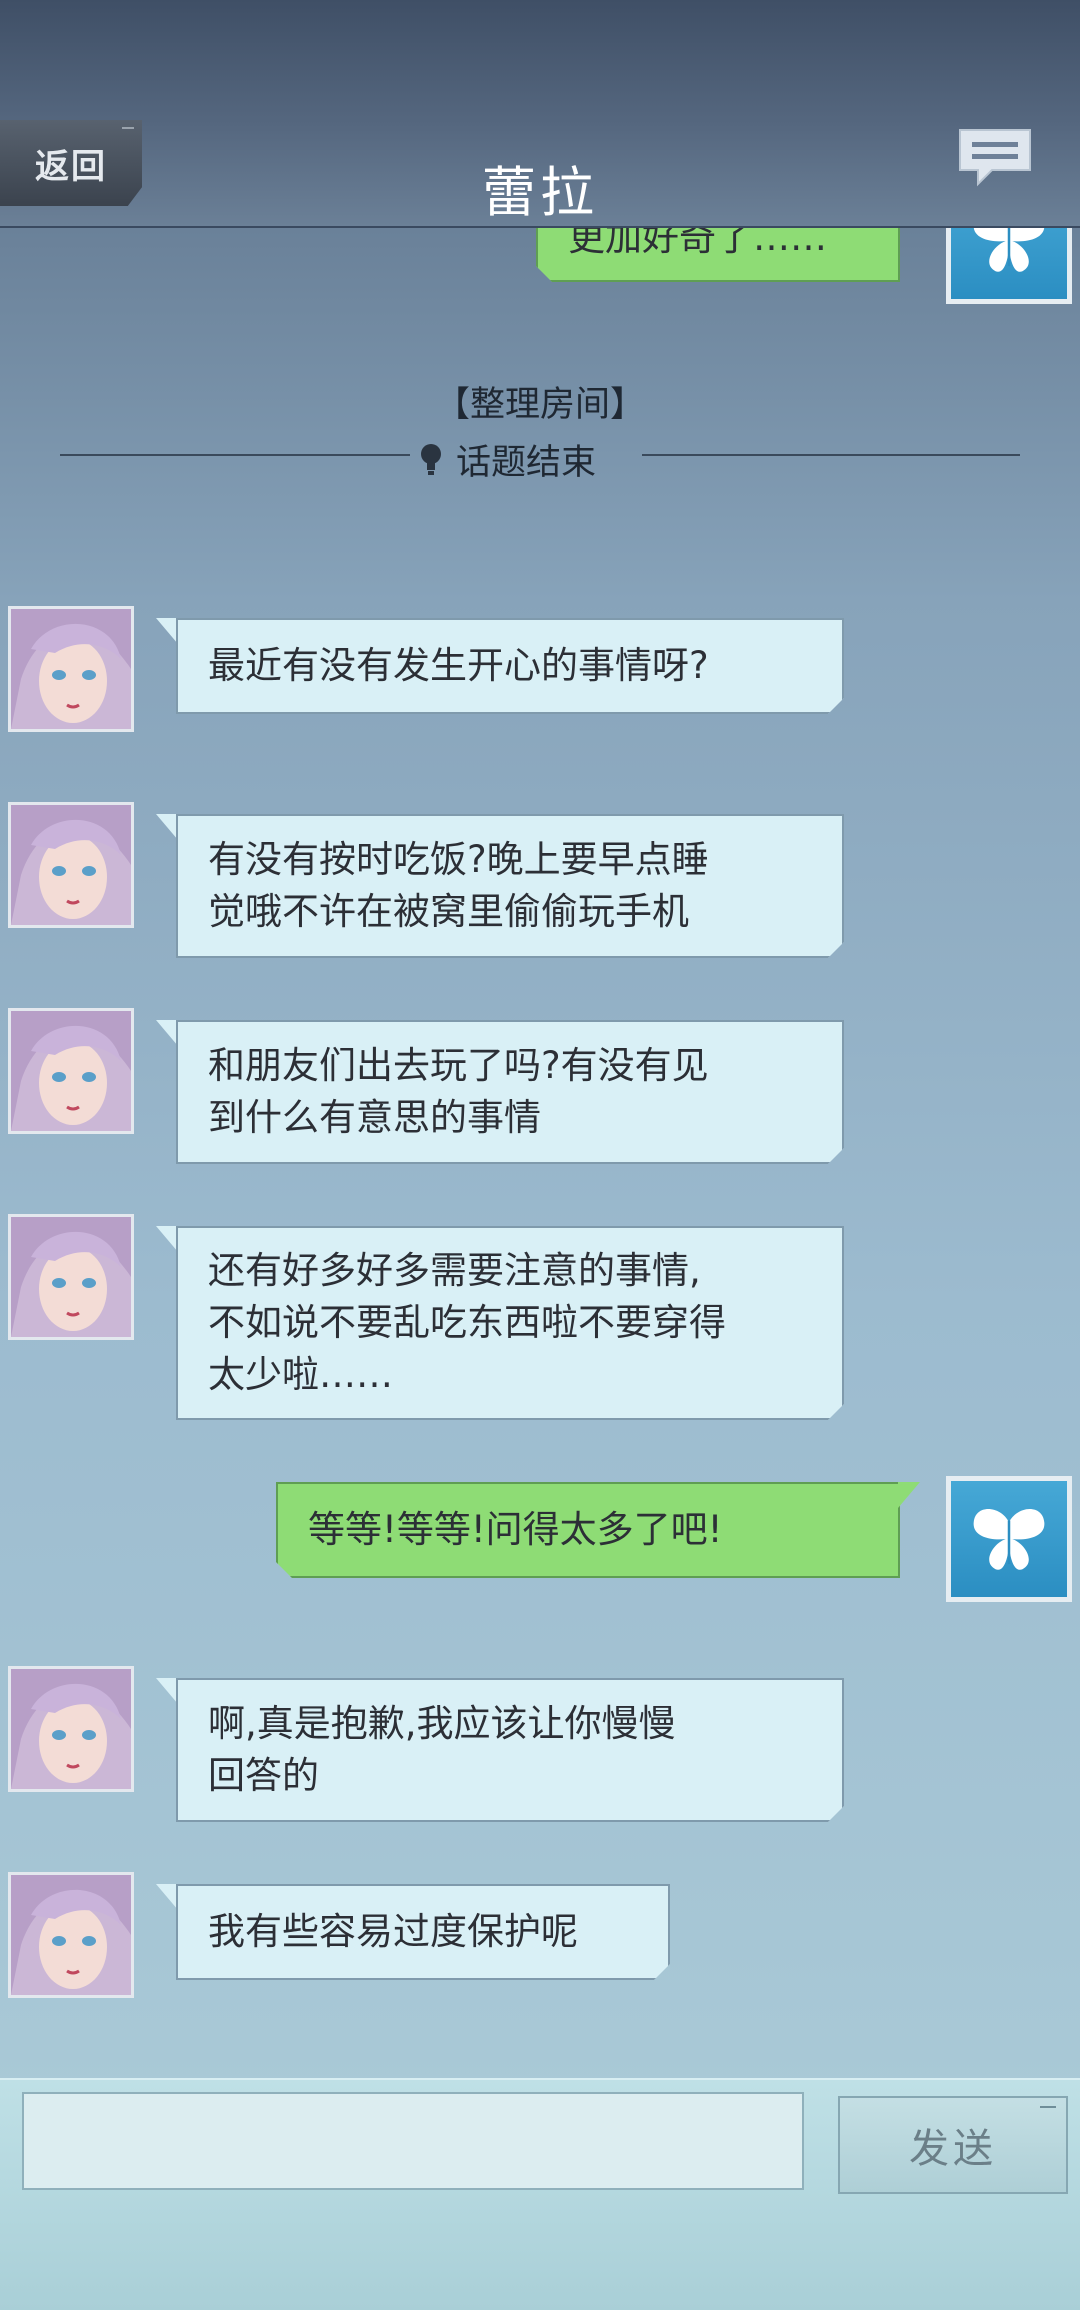  Describe the element at coordinates (423, 1932) in the screenshot. I see `received-message-bubble: 我有些容易过度保护呢` at that location.